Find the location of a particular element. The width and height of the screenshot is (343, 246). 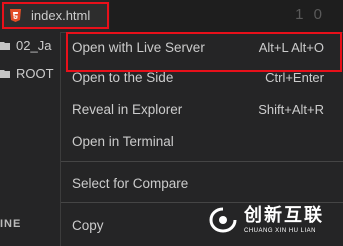

line-number: 1 0 is located at coordinates (310, 14).